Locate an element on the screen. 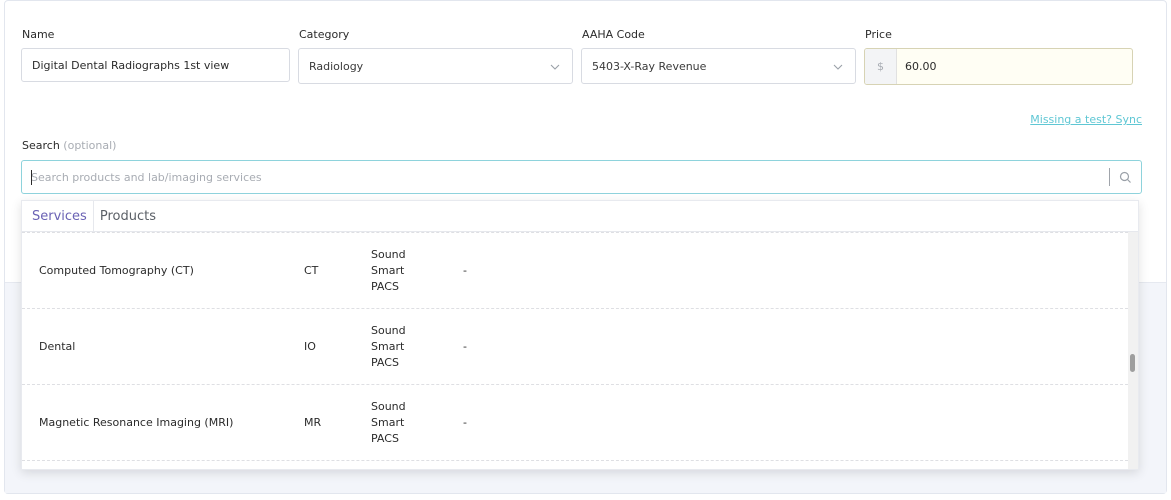 This screenshot has width=1171, height=500. name-input: Digital Dental Radiographs 1st view is located at coordinates (155, 65).